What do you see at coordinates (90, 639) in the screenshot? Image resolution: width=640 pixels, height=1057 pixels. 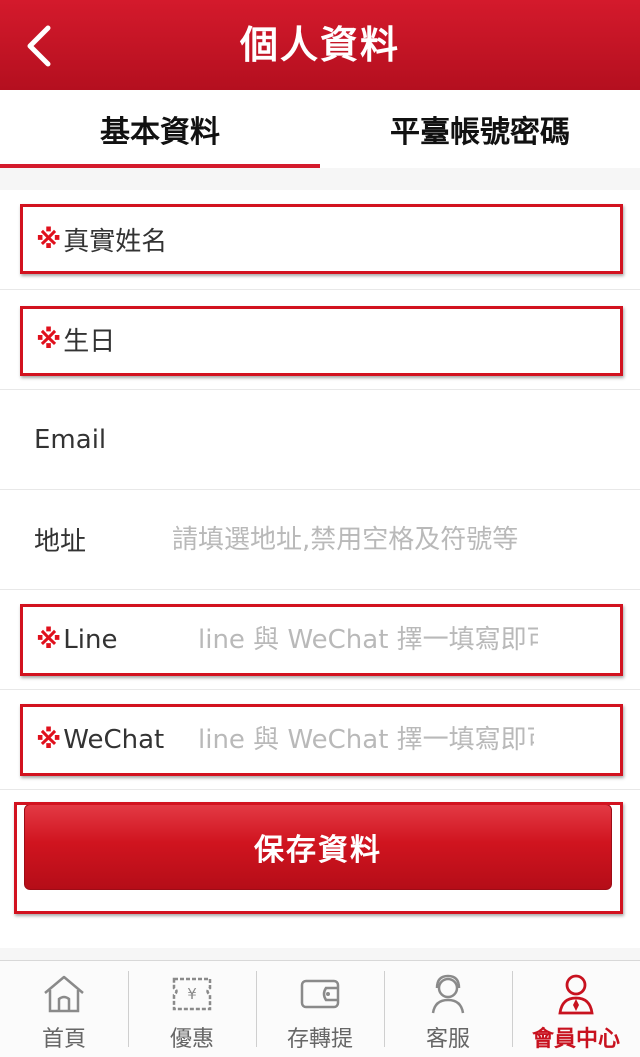 I see `line-label: Line` at bounding box center [90, 639].